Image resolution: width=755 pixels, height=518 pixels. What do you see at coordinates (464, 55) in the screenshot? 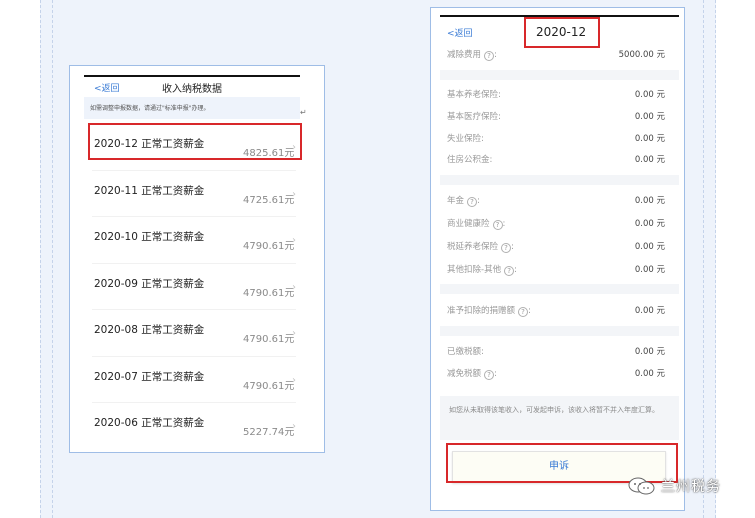
I see `row-label: 减除费用` at bounding box center [464, 55].